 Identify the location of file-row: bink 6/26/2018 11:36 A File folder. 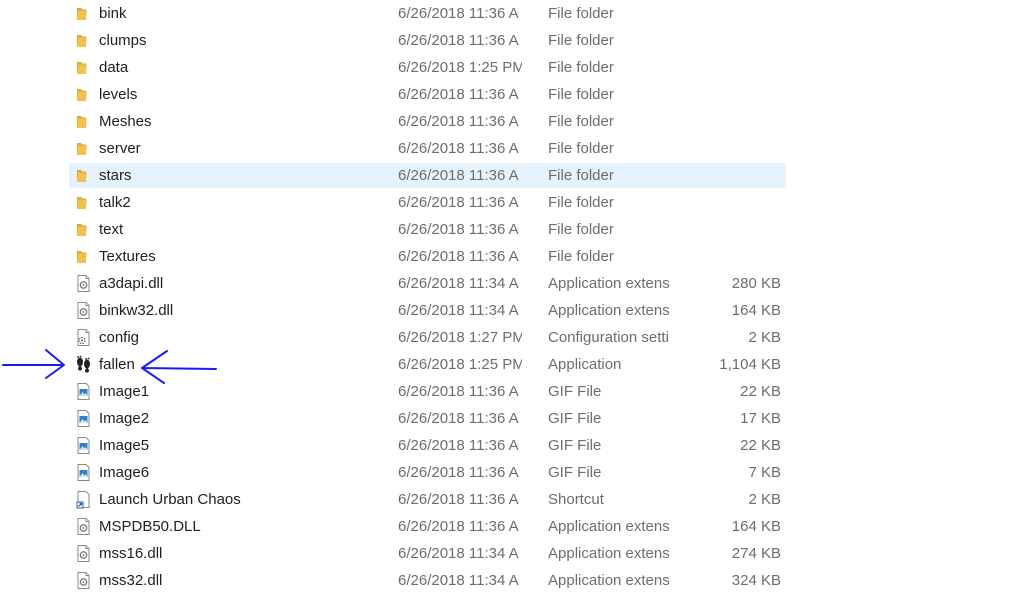
(509, 13).